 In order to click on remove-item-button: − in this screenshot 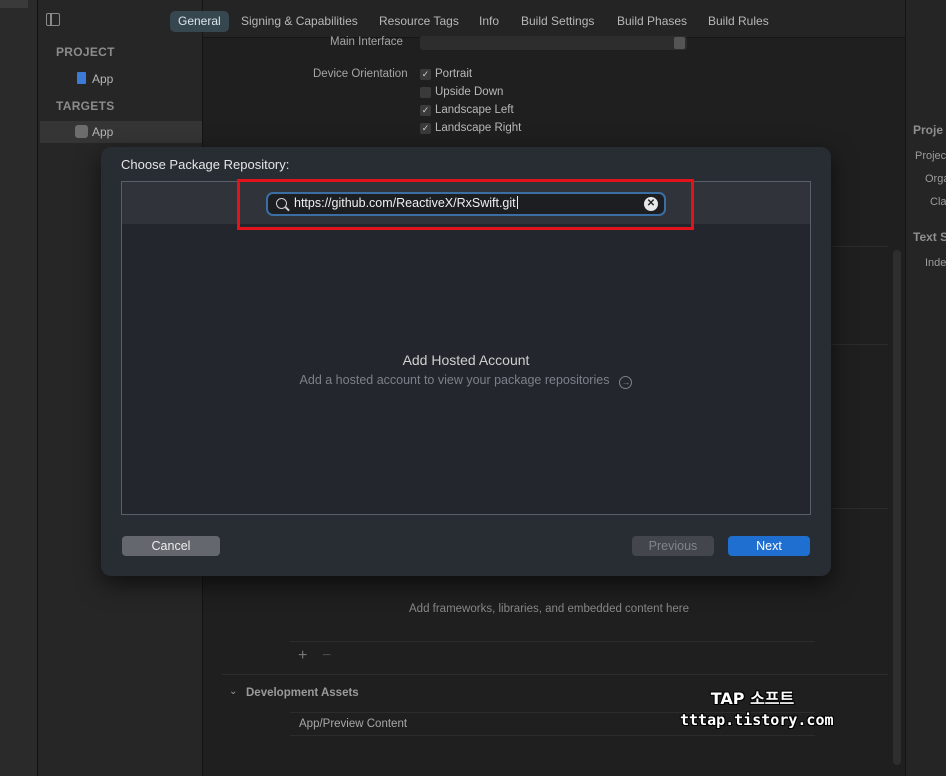, I will do `click(326, 656)`.